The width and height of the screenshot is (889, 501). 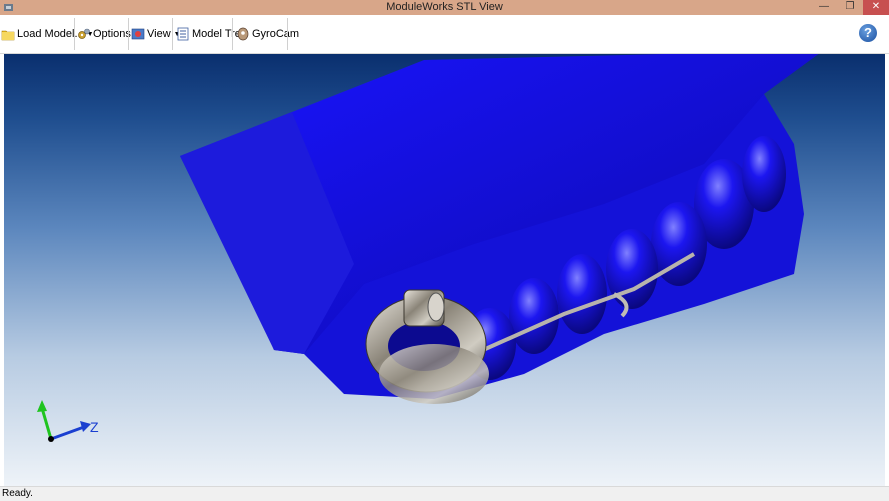 I want to click on view-button: View ▼, so click(x=156, y=34).